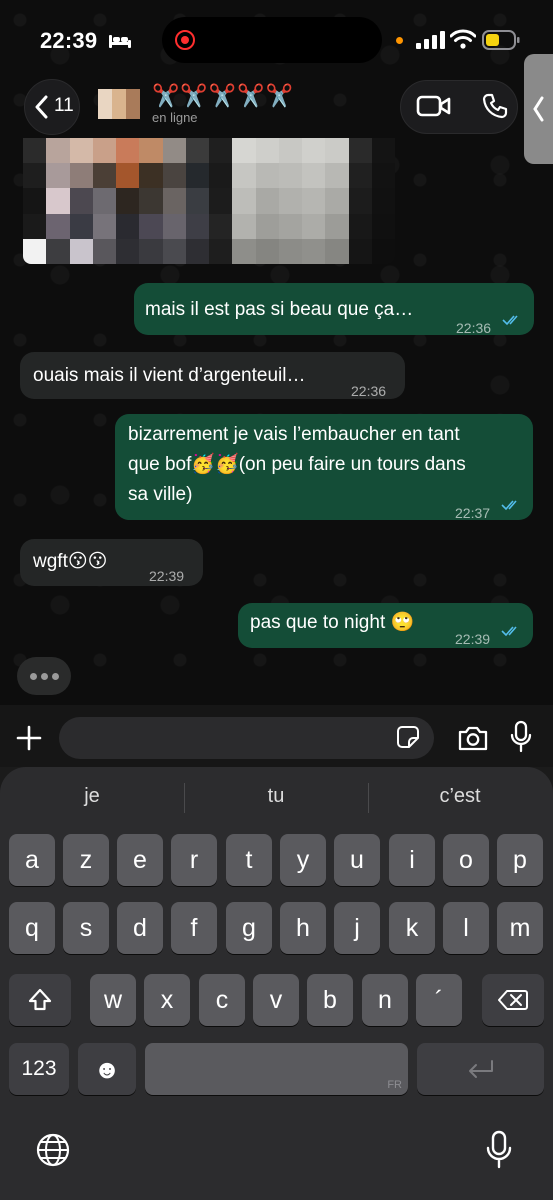 Image resolution: width=553 pixels, height=1200 pixels. What do you see at coordinates (538, 109) in the screenshot?
I see `chevron-left-icon` at bounding box center [538, 109].